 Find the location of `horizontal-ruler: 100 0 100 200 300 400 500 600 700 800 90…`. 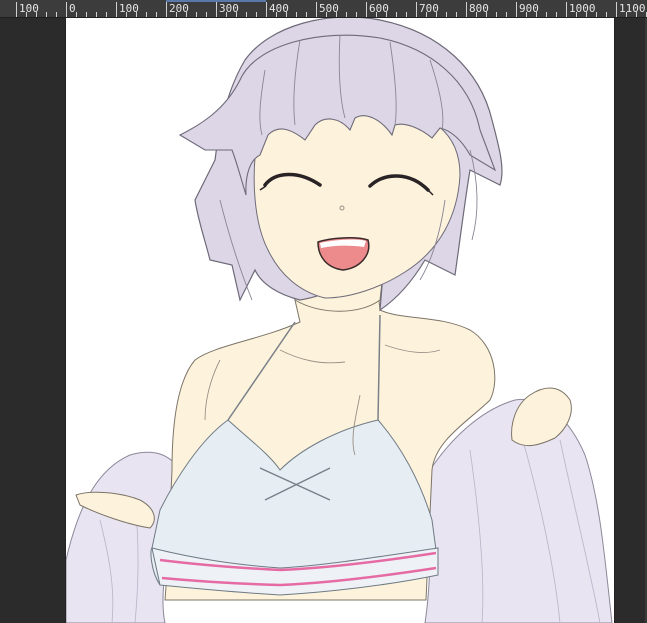

horizontal-ruler: 100 0 100 200 300 400 500 600 700 800 90… is located at coordinates (323, 9).